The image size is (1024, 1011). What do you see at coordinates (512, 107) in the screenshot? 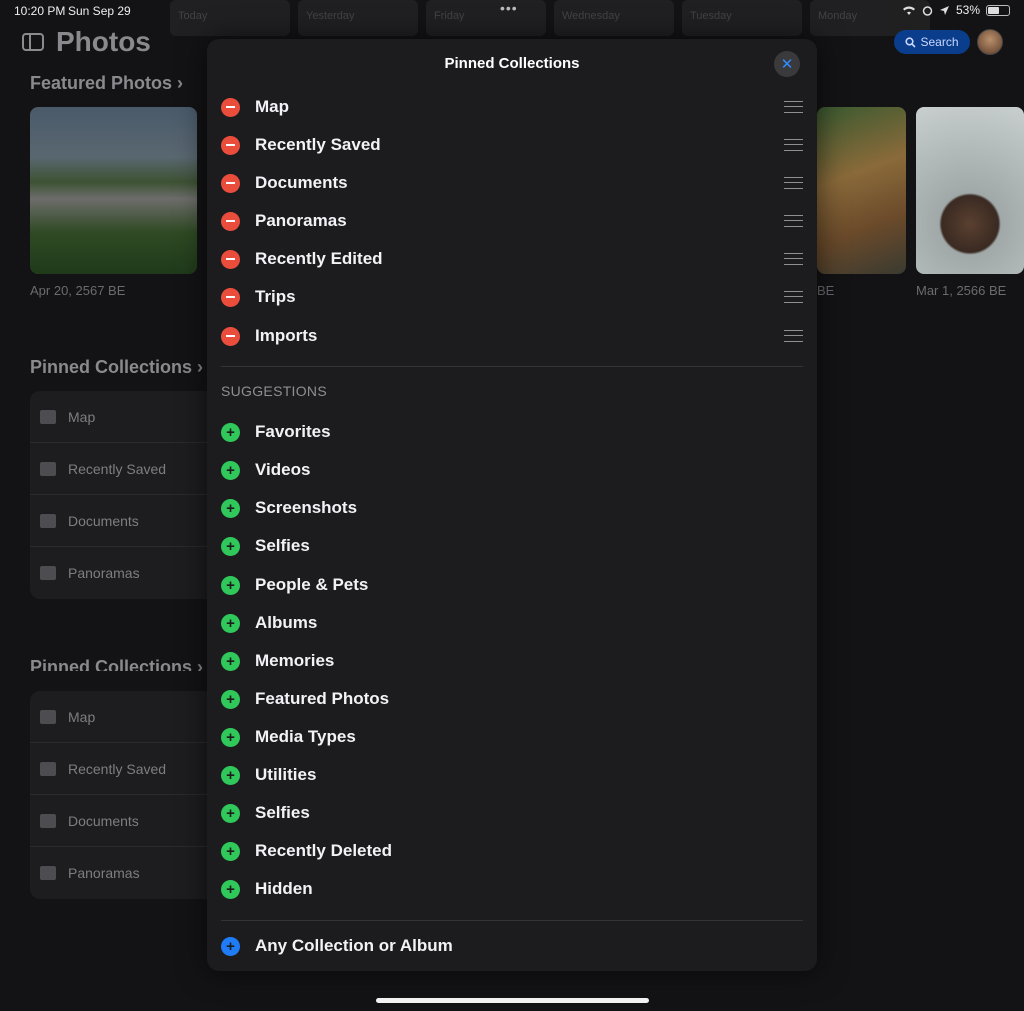
I see `pinned-item: Map` at bounding box center [512, 107].